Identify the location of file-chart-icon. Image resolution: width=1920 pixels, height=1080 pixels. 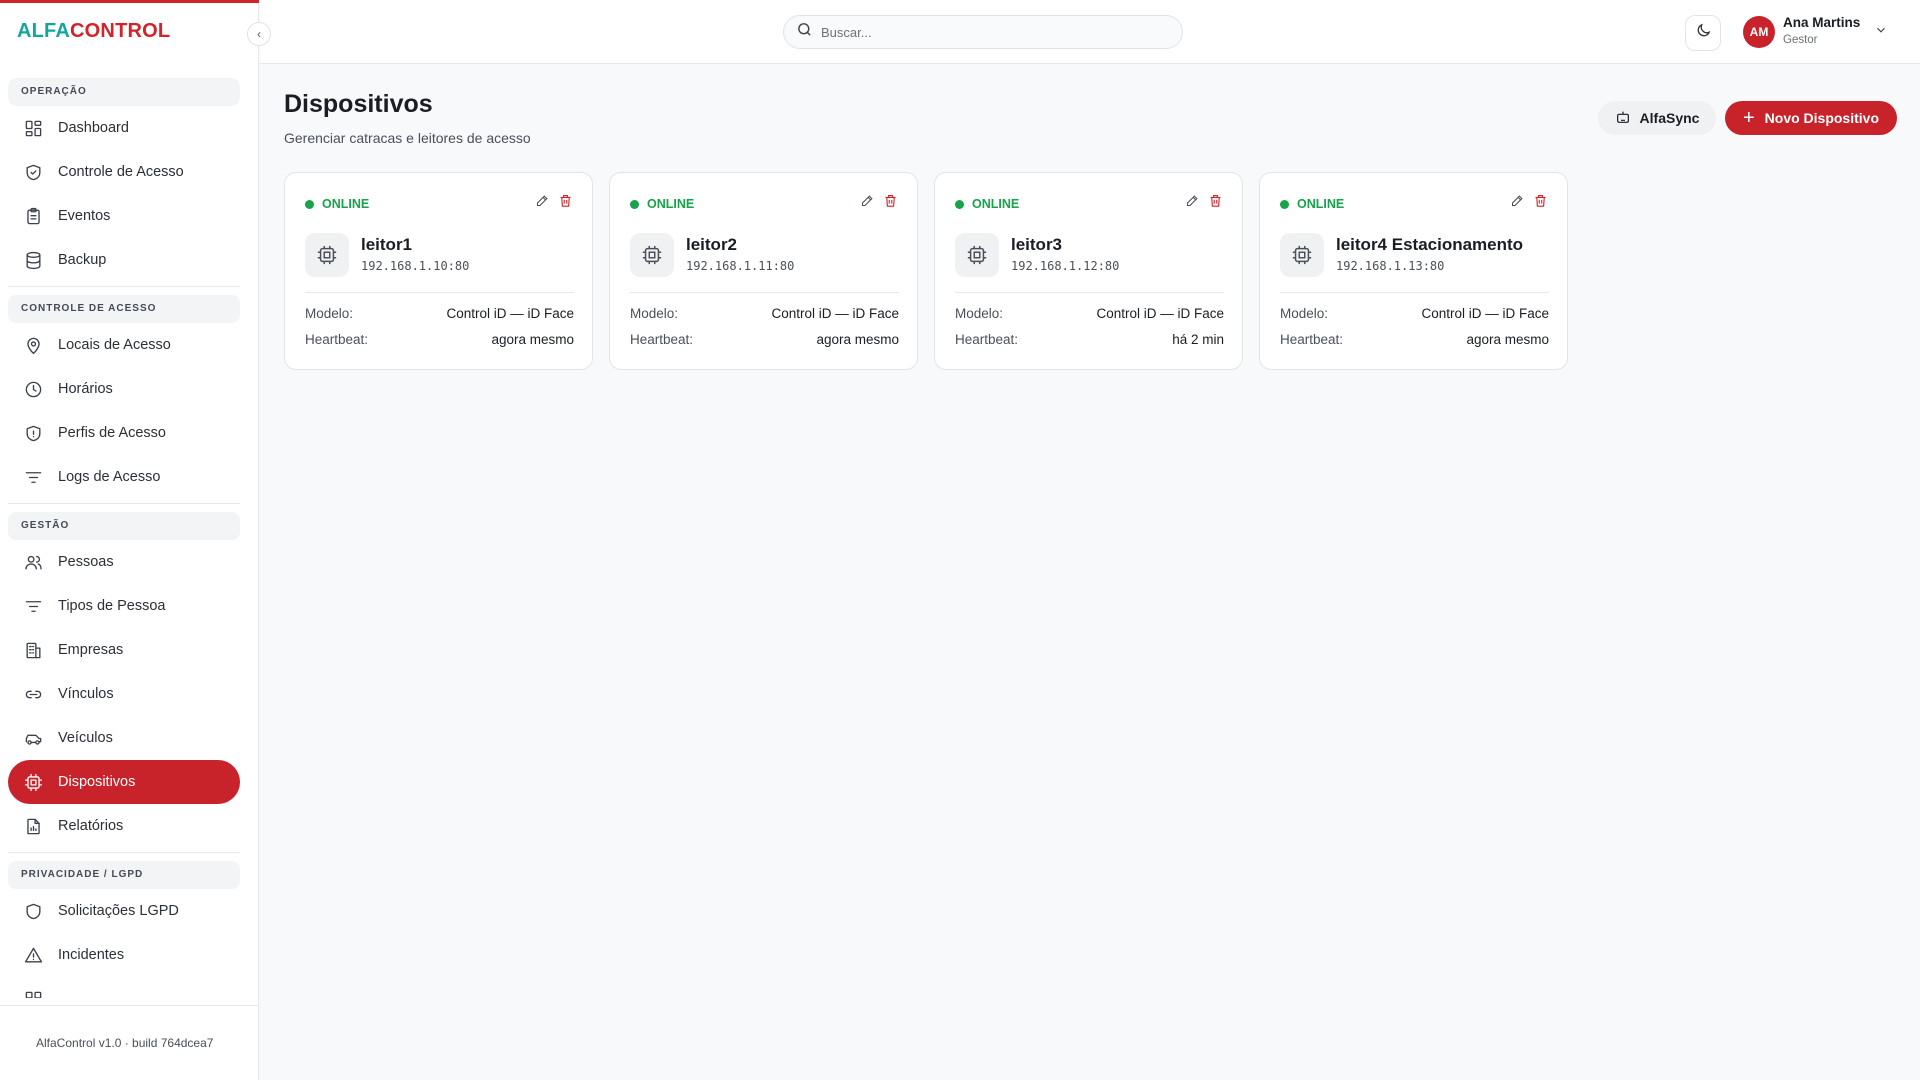
(33, 826).